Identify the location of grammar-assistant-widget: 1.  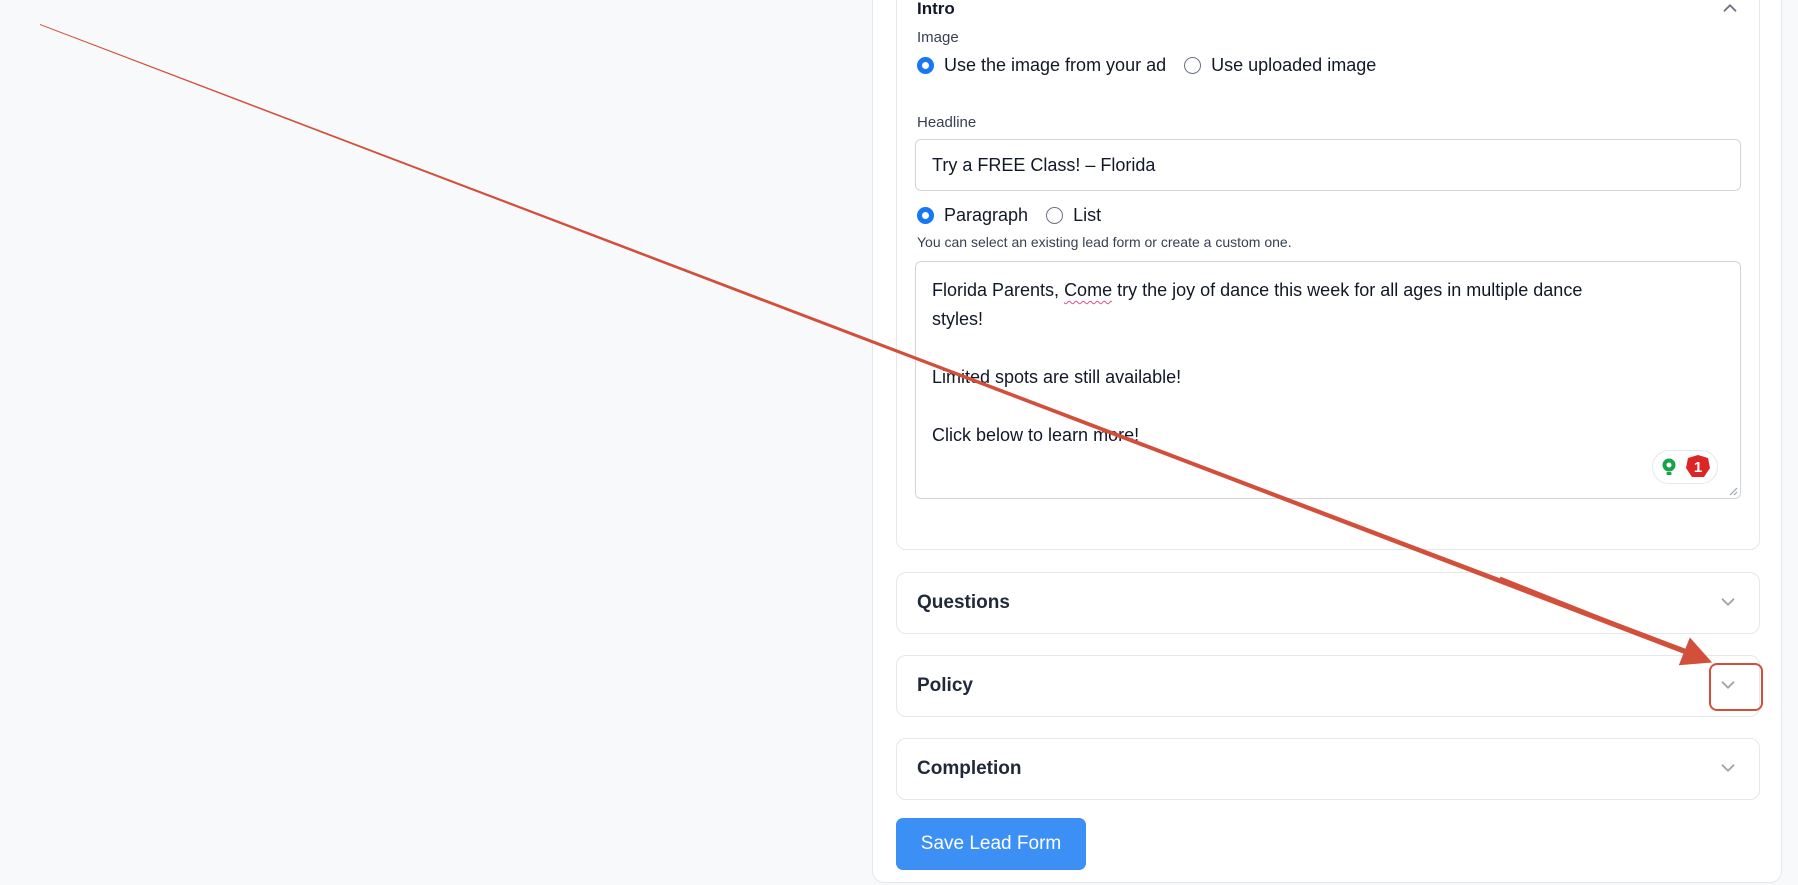
(1685, 467).